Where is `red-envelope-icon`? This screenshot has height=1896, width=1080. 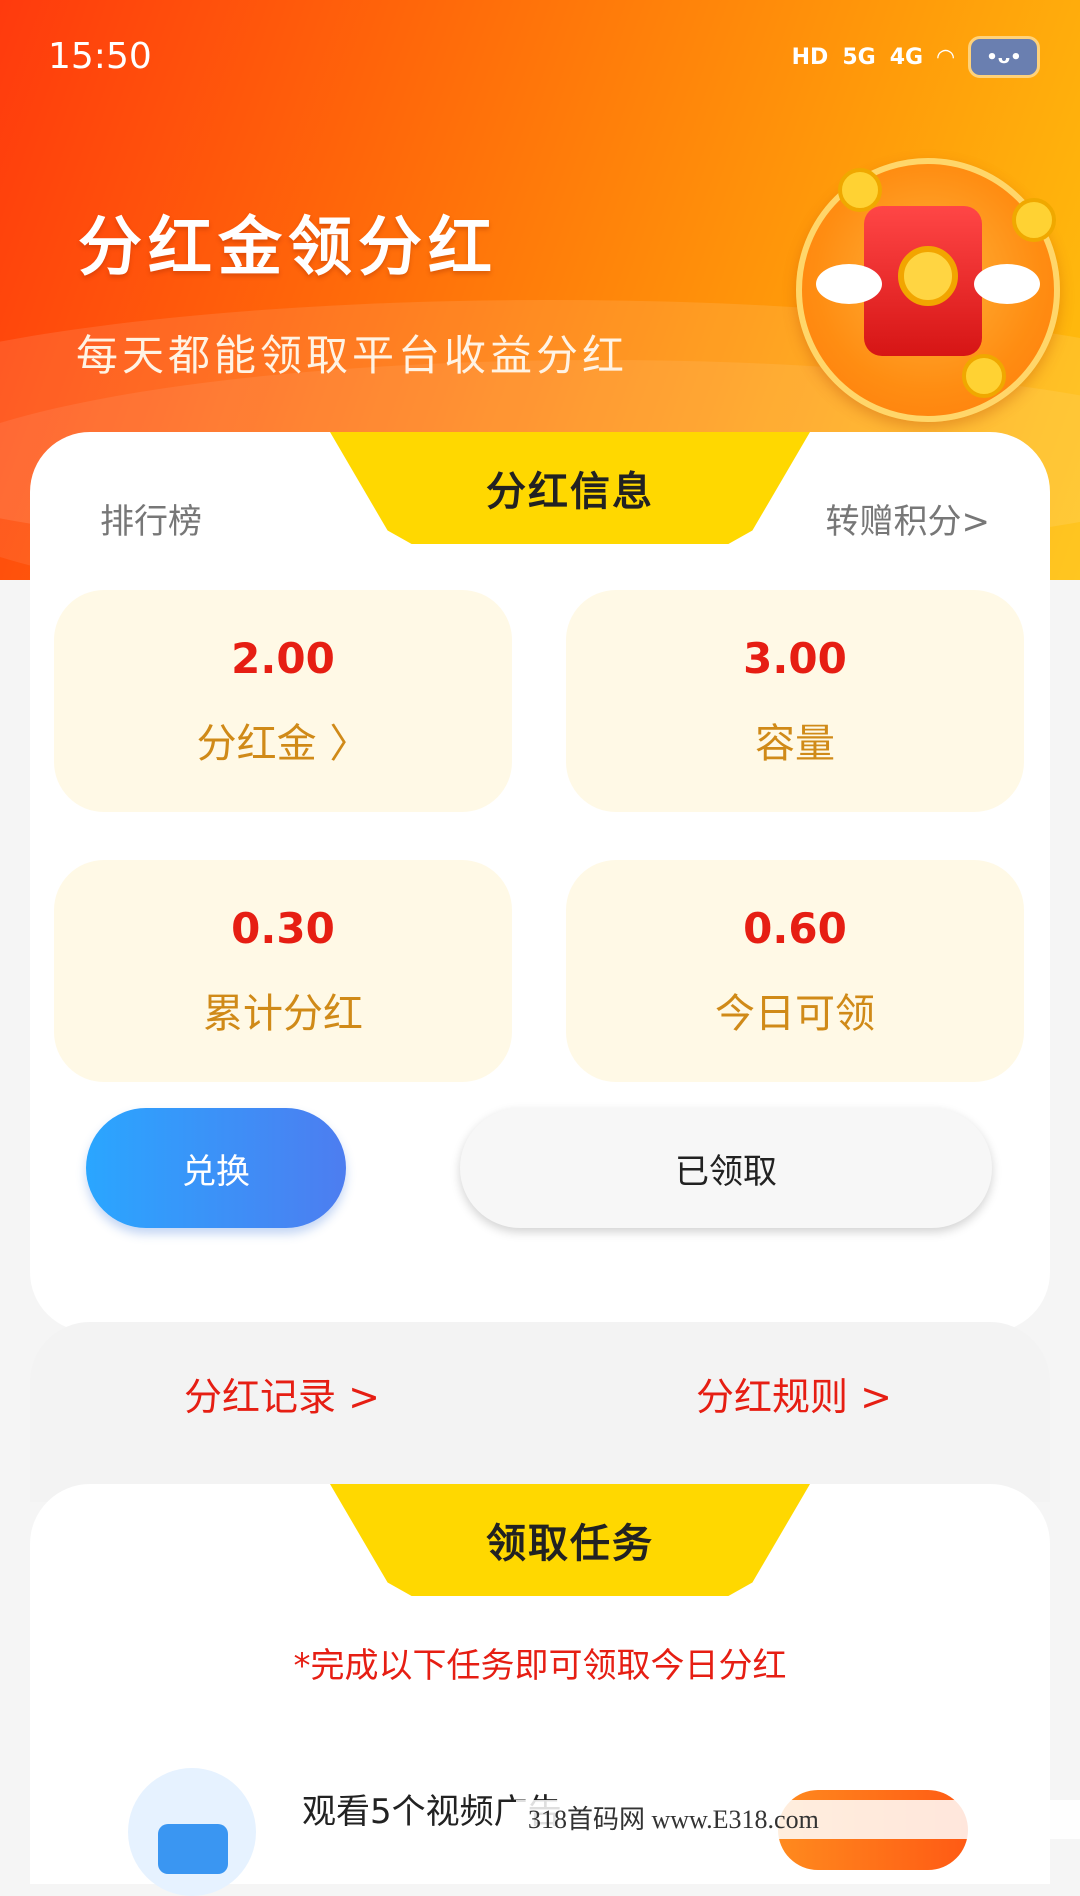 red-envelope-icon is located at coordinates (928, 290).